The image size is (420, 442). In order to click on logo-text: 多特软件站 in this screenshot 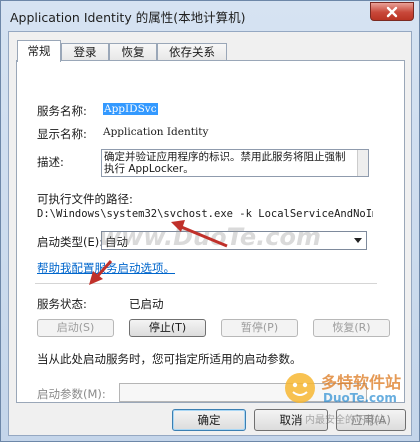, I will do `click(361, 382)`.